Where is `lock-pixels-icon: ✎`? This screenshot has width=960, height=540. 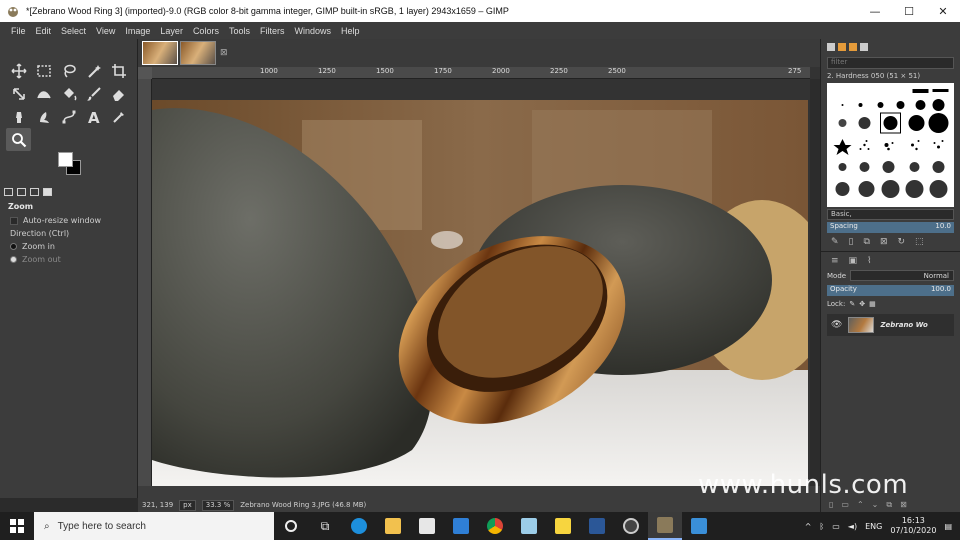
lock-pixels-icon: ✎ is located at coordinates (852, 304).